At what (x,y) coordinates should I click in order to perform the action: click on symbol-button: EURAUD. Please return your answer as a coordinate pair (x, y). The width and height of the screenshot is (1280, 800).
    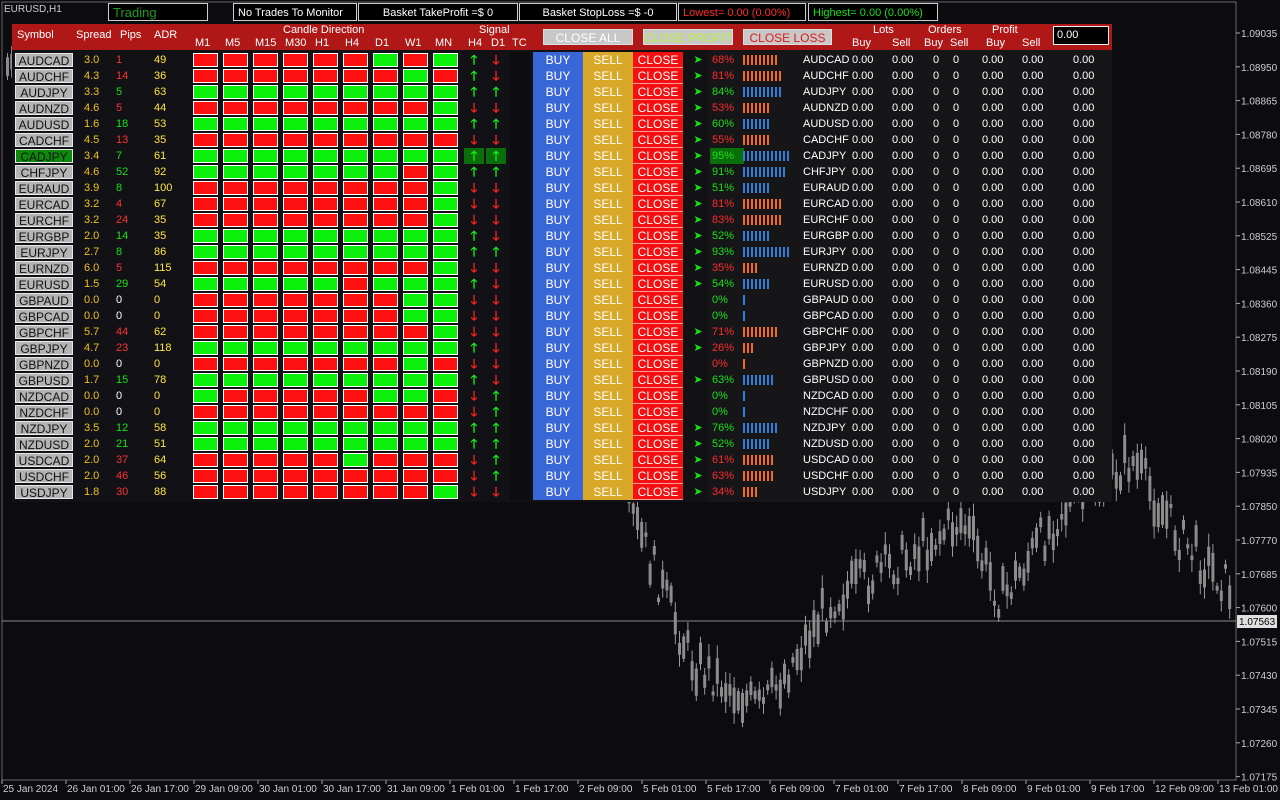
    Looking at the image, I should click on (44, 188).